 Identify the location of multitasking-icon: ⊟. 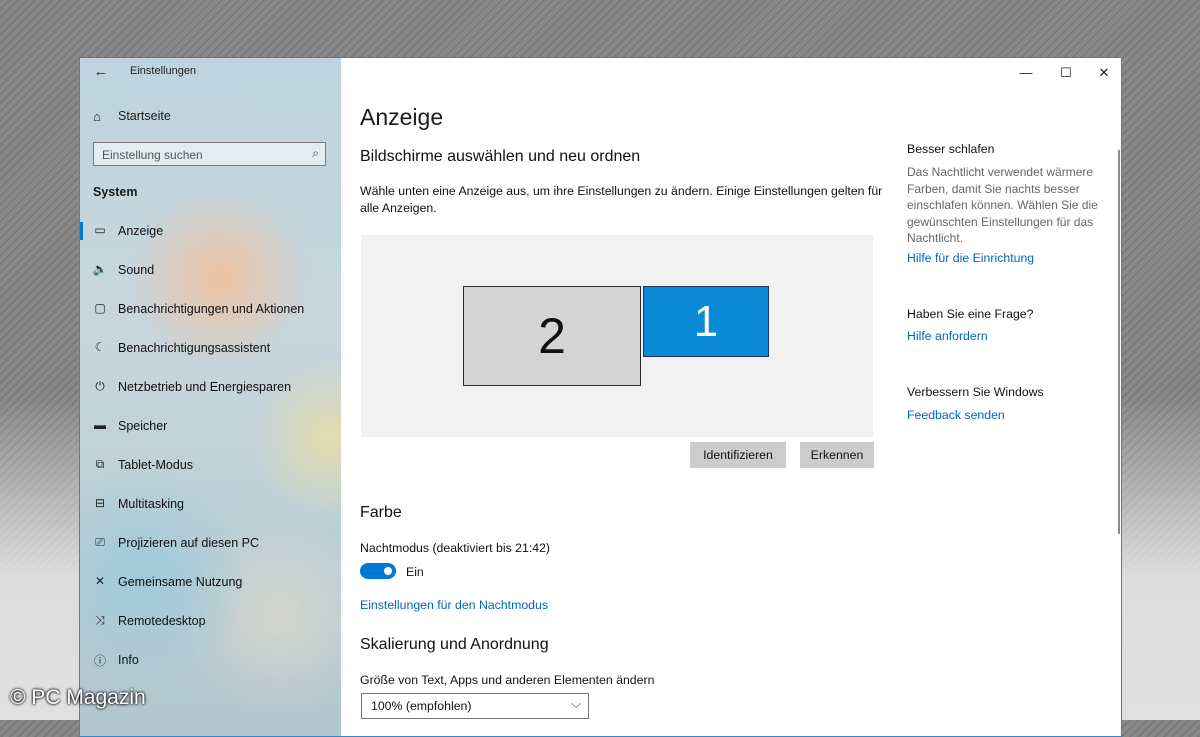
(100, 503).